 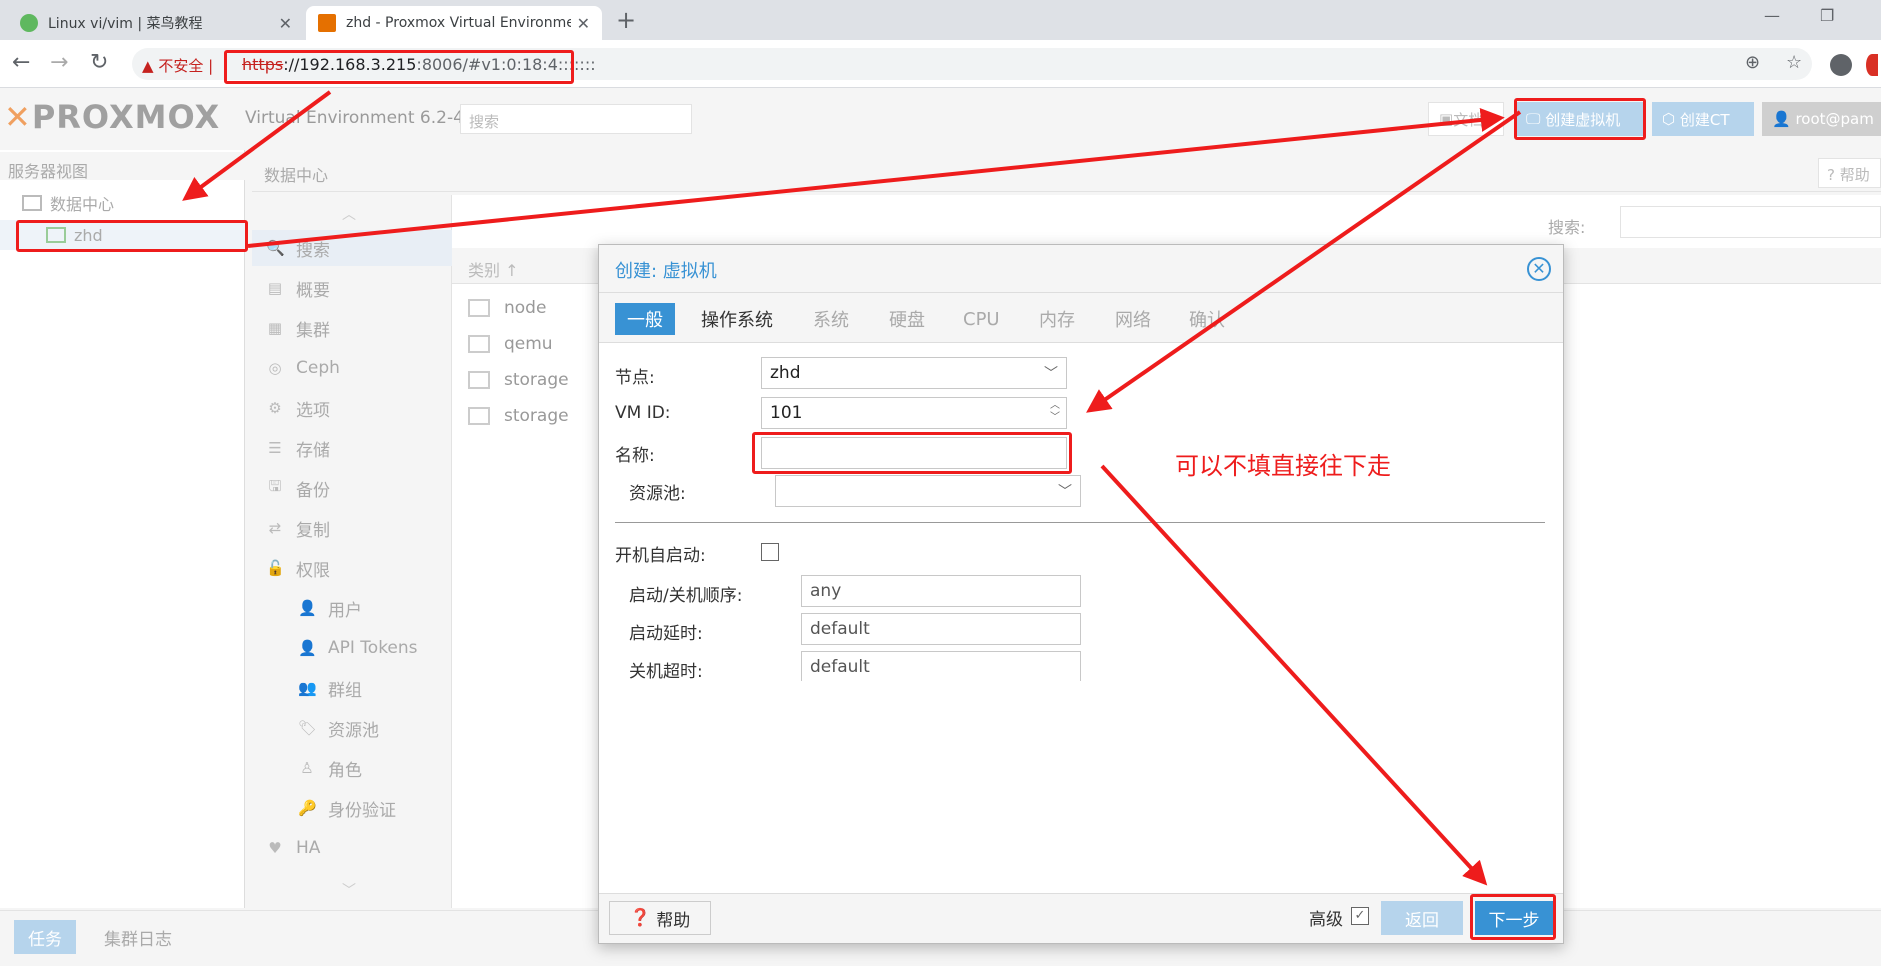 I want to click on node-select: zhd ﹀, so click(x=914, y=373).